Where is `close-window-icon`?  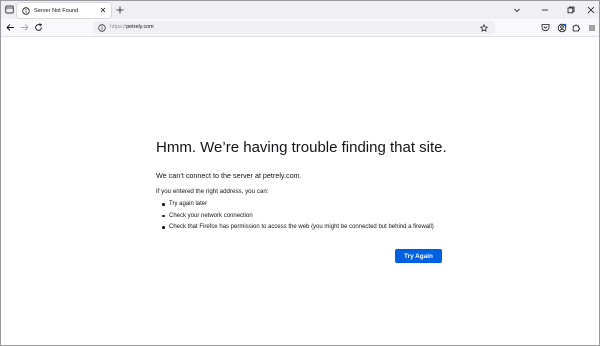 close-window-icon is located at coordinates (591, 10).